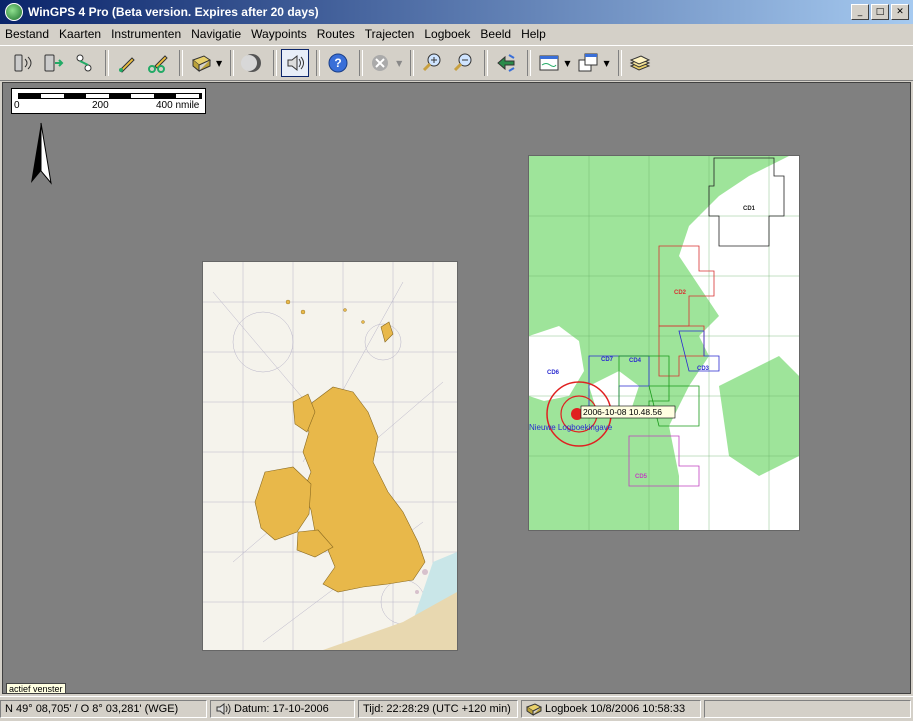 The height and width of the screenshot is (721, 913). I want to click on chart-library-button, so click(640, 63).